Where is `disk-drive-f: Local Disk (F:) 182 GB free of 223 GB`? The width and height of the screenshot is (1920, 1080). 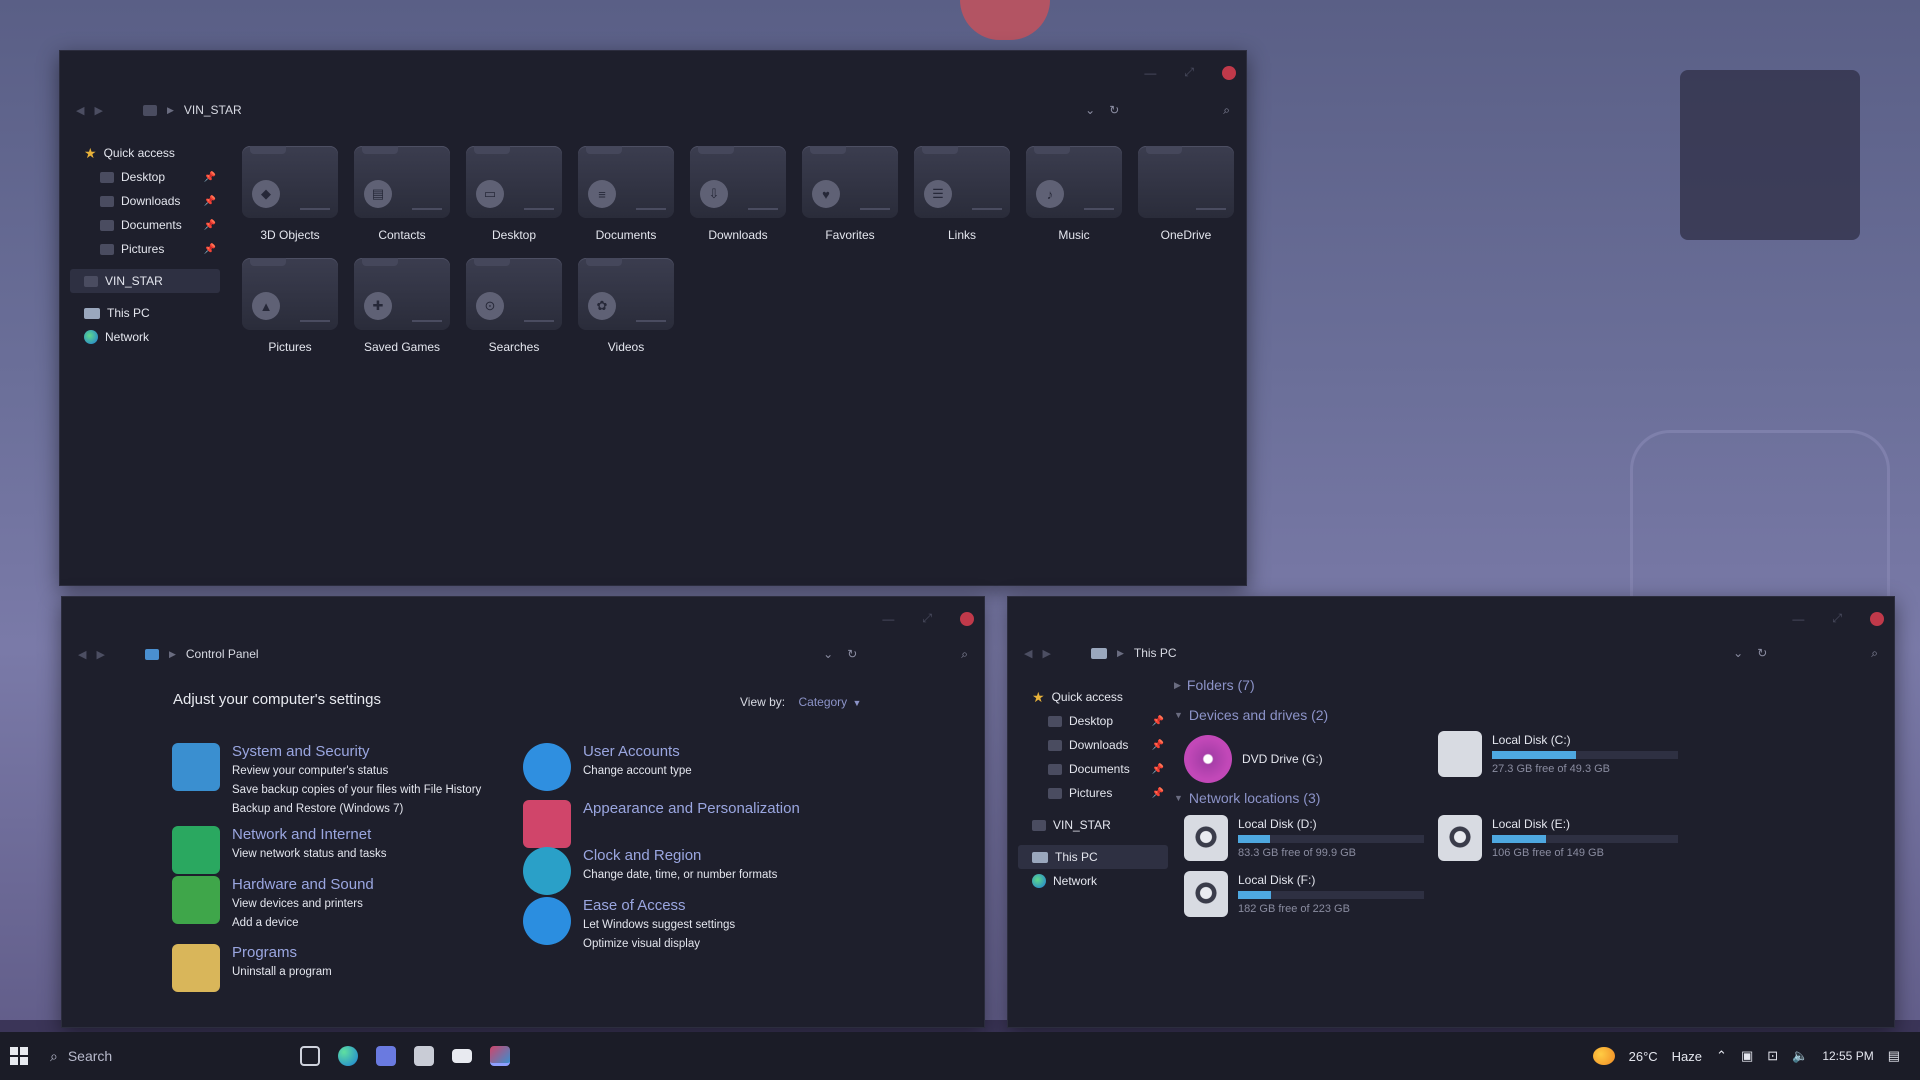
disk-drive-f: Local Disk (F:) 182 GB free of 223 GB is located at coordinates (1304, 894).